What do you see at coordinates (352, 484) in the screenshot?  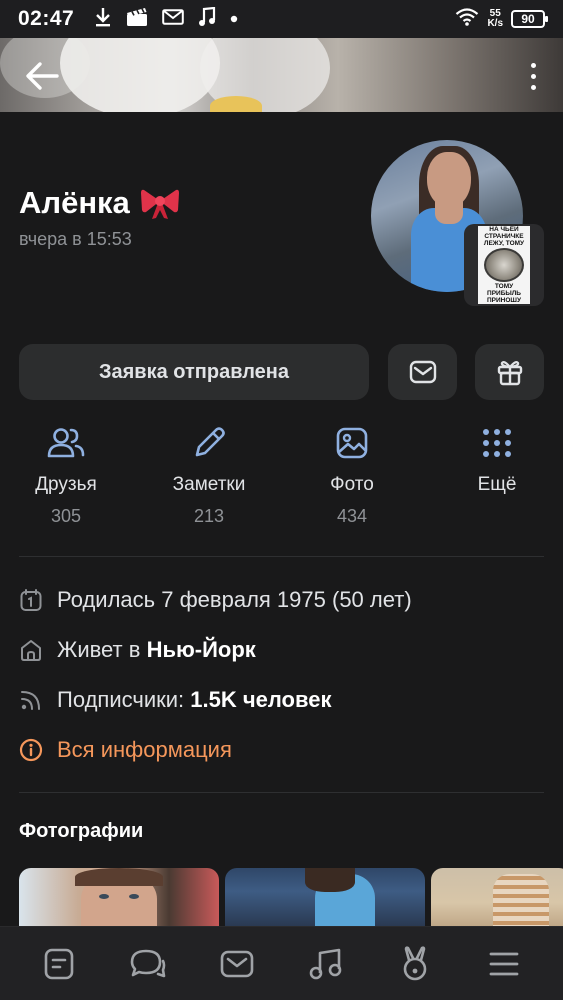 I see `counter-label: Фото` at bounding box center [352, 484].